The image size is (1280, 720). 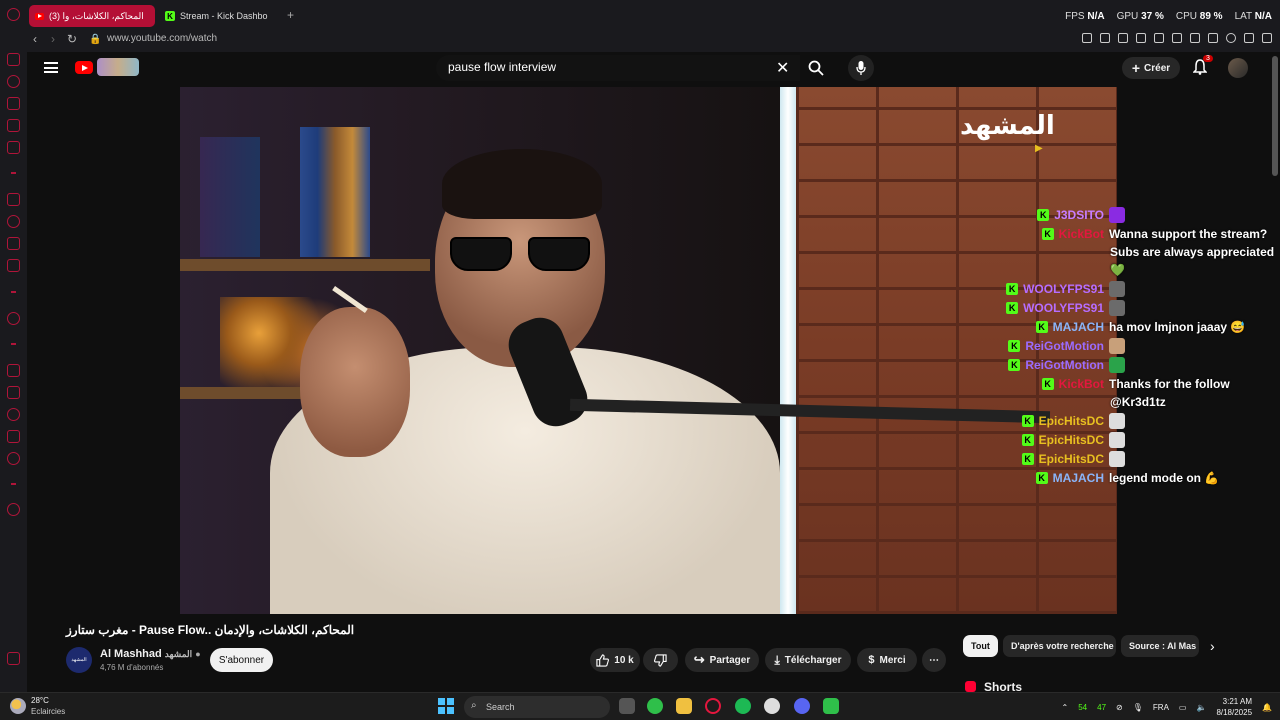 I want to click on app-green2-icon, so click(x=831, y=706).